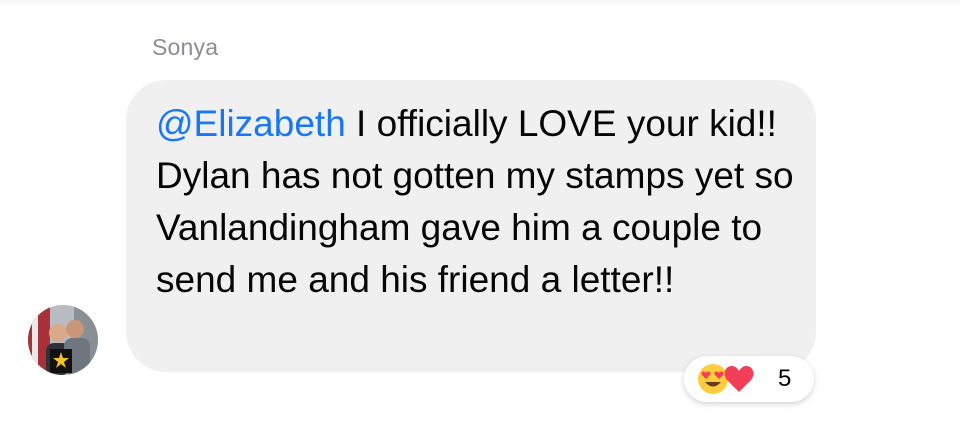 The width and height of the screenshot is (960, 448). I want to click on avatar-photo-icon, so click(63, 340).